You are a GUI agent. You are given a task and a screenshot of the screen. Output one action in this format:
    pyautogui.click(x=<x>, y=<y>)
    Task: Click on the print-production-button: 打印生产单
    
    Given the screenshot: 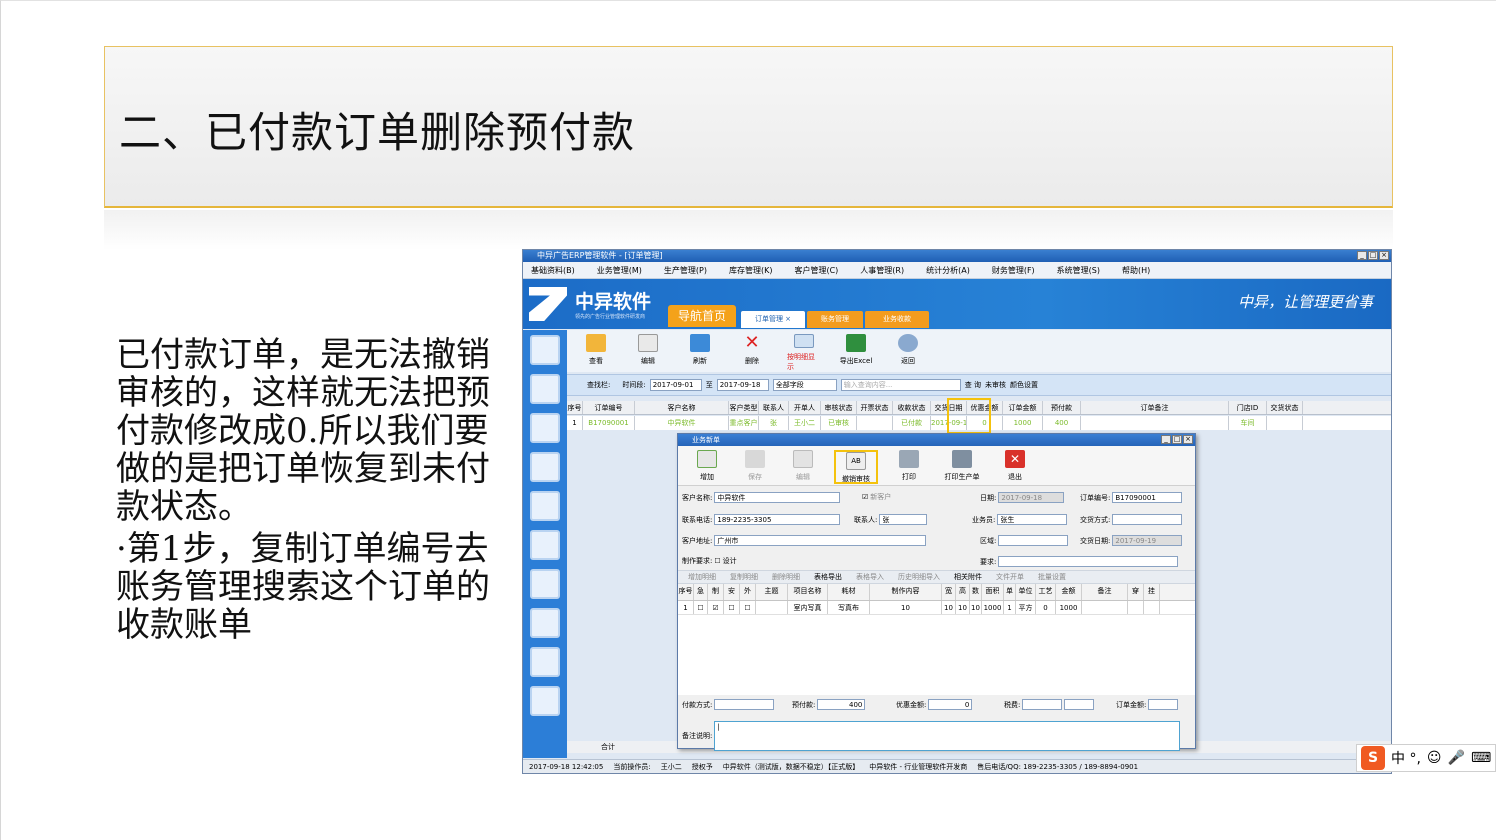 What is the action you would take?
    pyautogui.click(x=962, y=467)
    